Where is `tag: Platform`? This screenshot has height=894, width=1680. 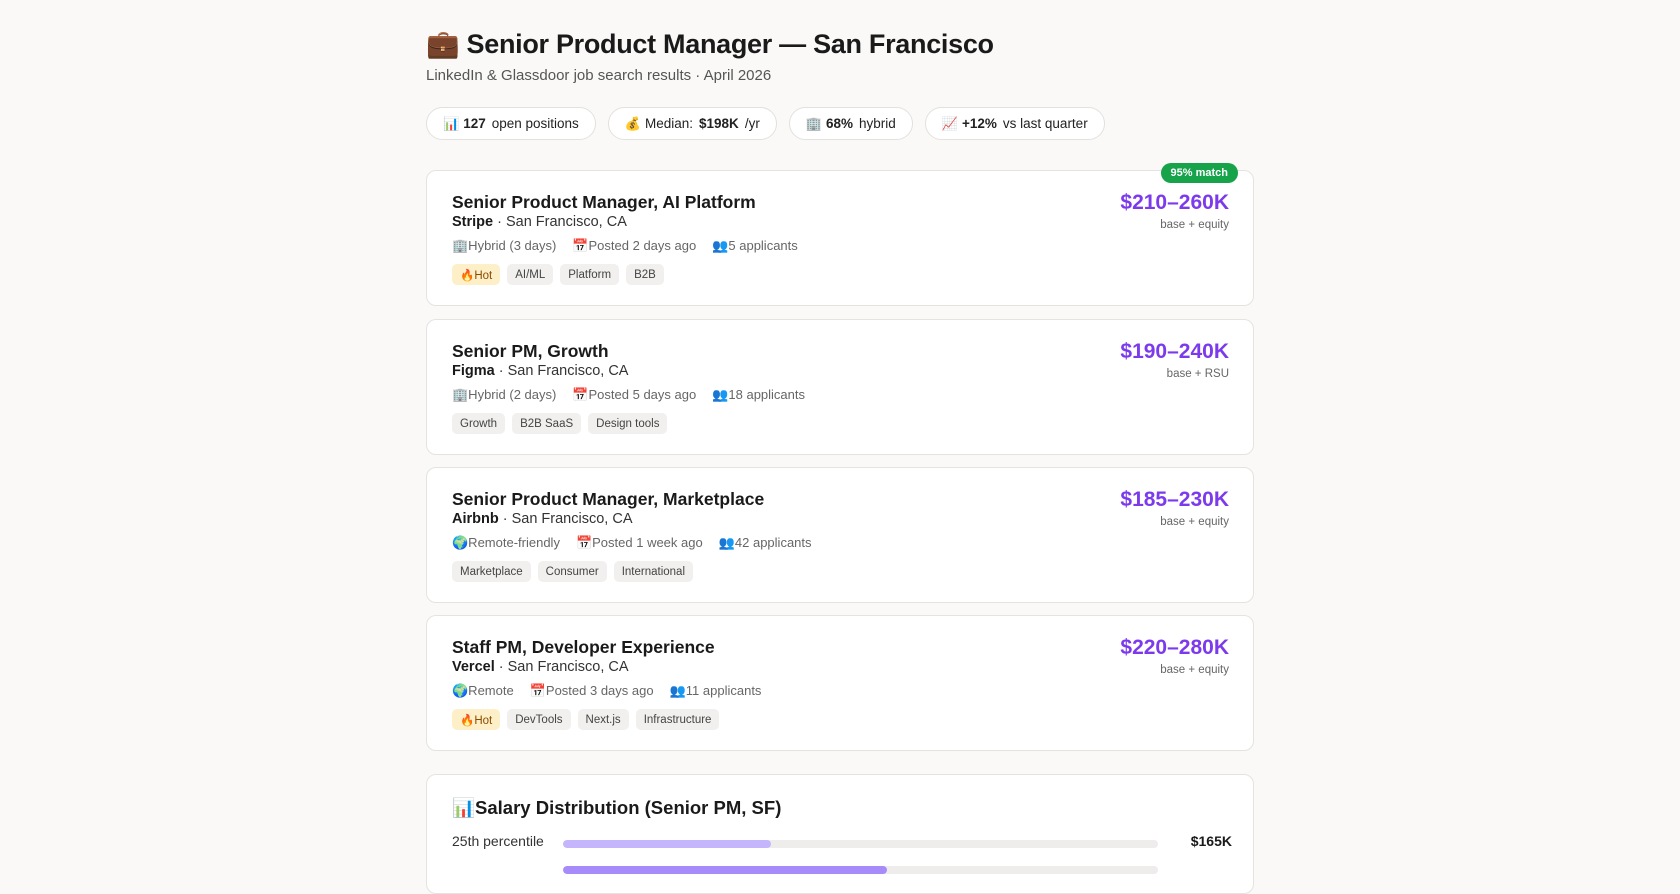
tag: Platform is located at coordinates (590, 274).